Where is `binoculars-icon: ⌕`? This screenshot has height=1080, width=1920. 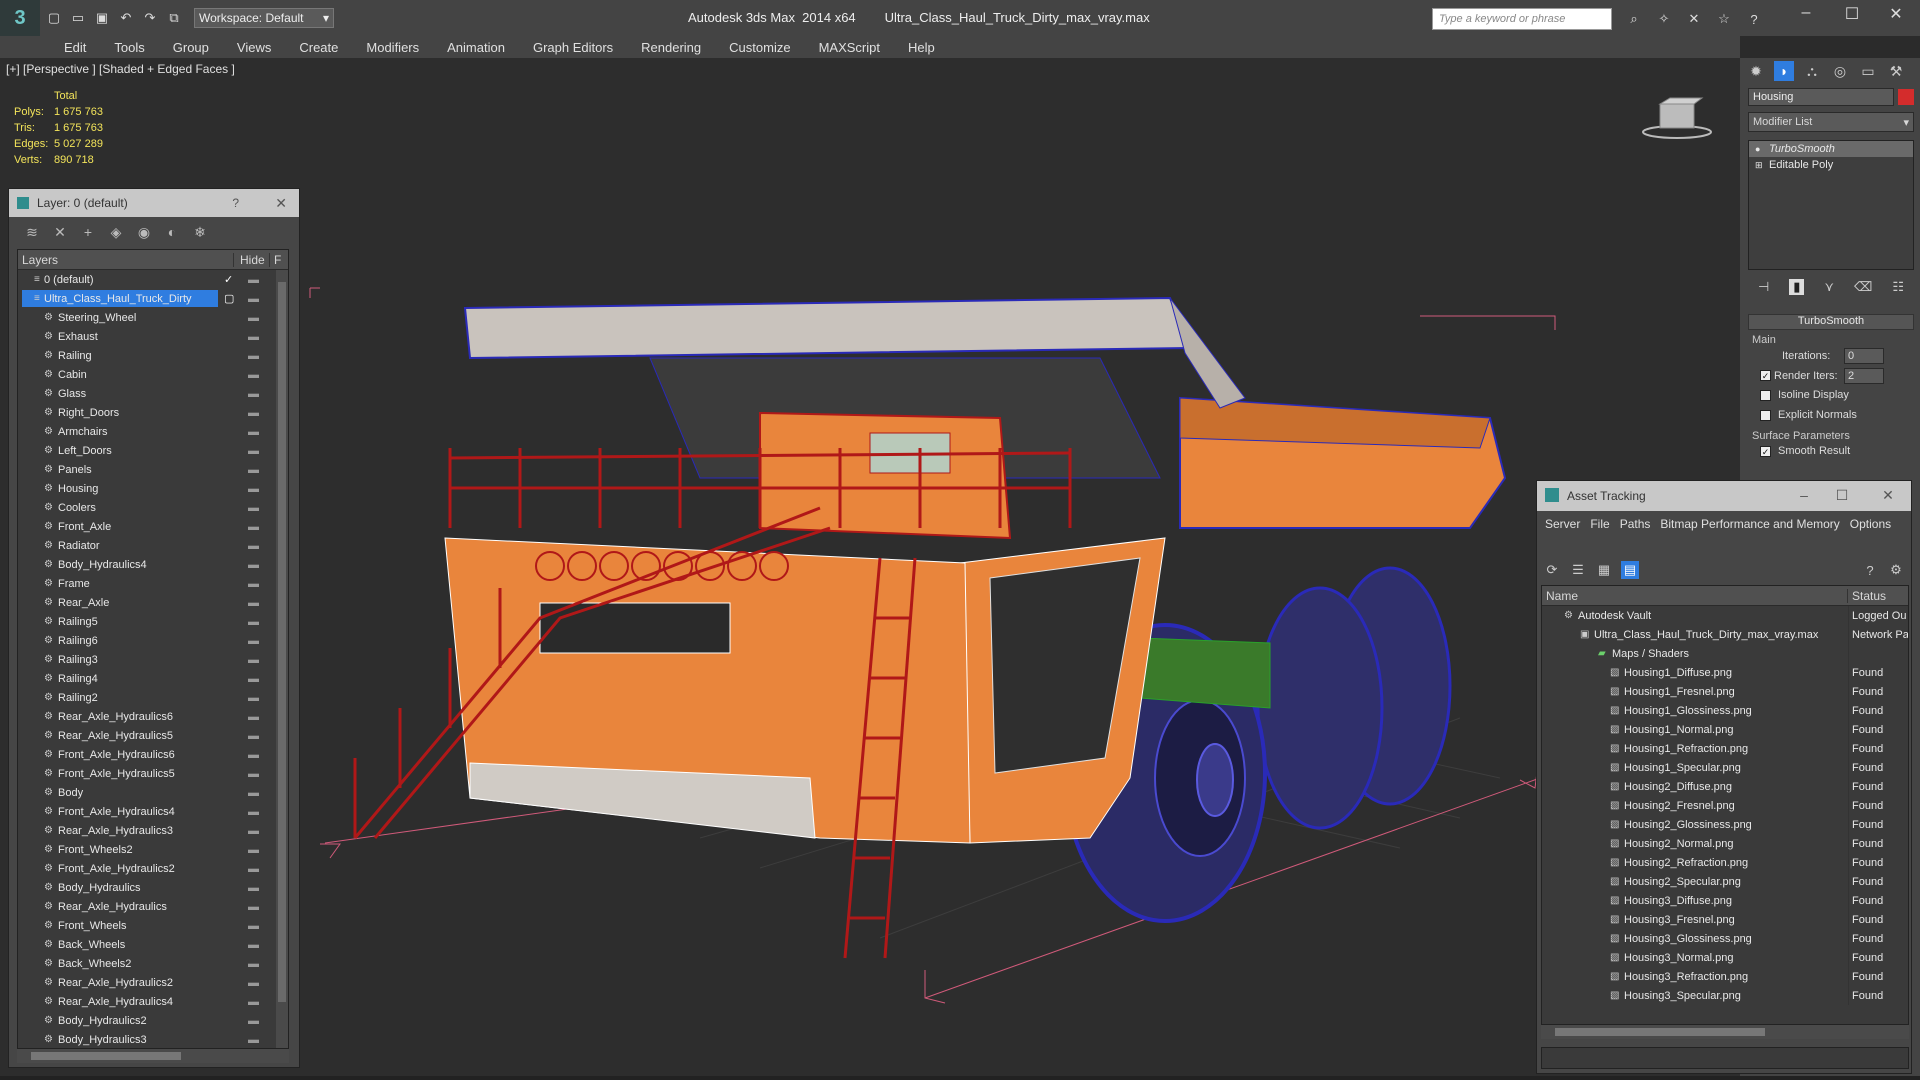
binoculars-icon: ⌕ is located at coordinates (1634, 19).